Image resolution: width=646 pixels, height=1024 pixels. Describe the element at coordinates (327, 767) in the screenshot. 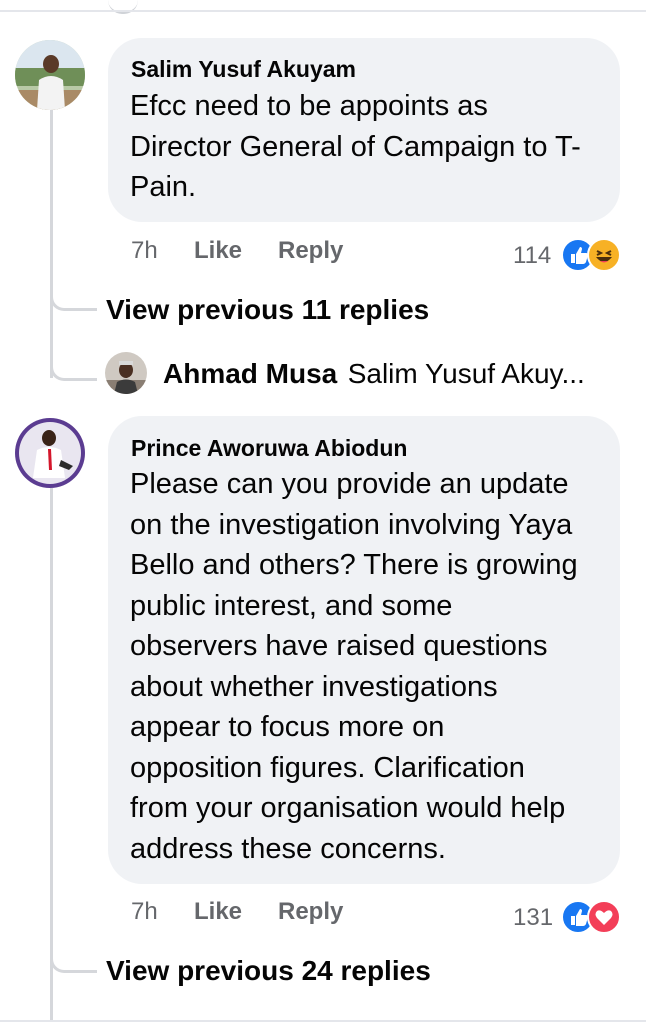

I see `comment-text-line: opposition figures. Clarification` at that location.